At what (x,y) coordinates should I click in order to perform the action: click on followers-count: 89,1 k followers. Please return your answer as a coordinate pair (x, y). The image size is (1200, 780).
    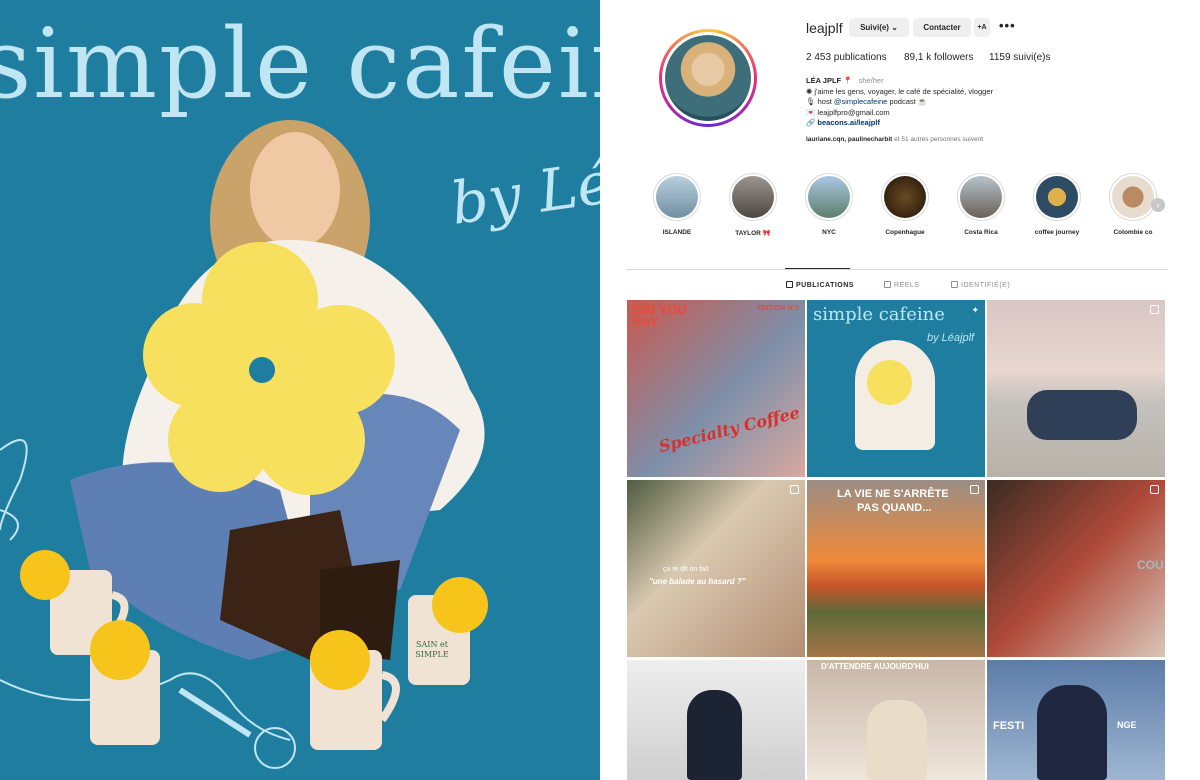
    Looking at the image, I should click on (938, 57).